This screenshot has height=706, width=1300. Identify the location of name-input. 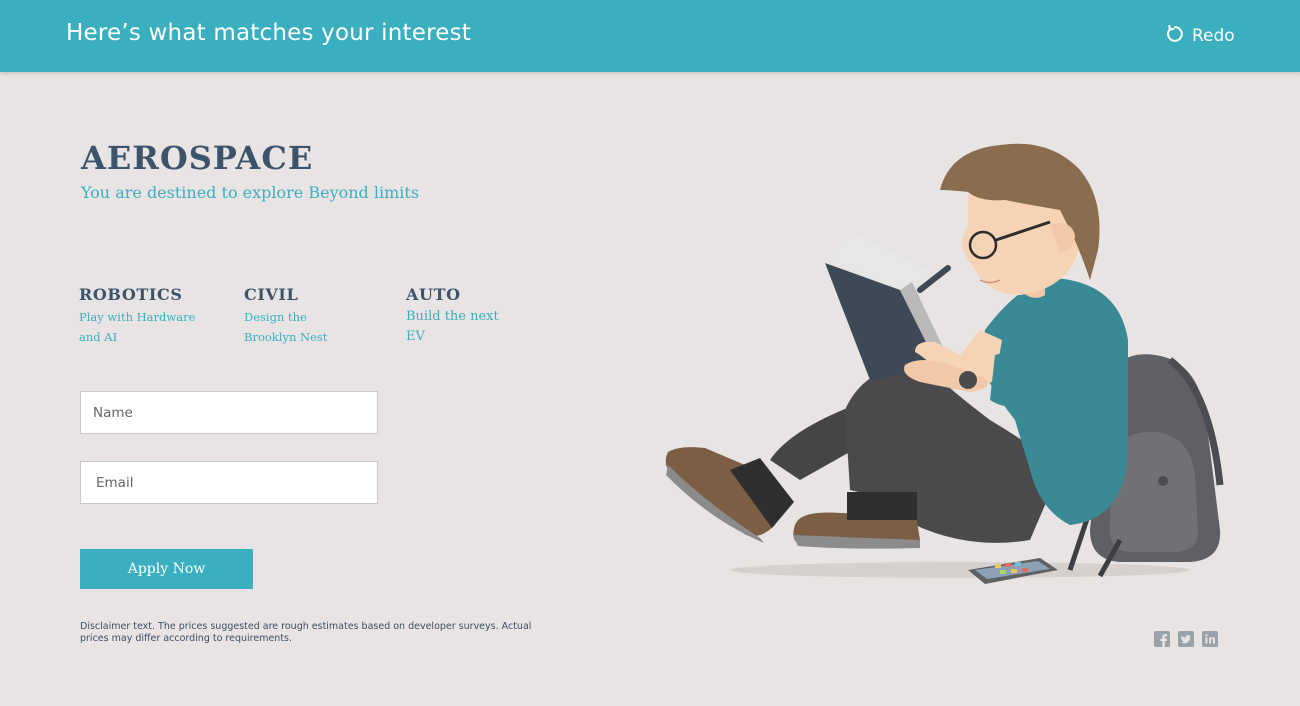
(229, 412).